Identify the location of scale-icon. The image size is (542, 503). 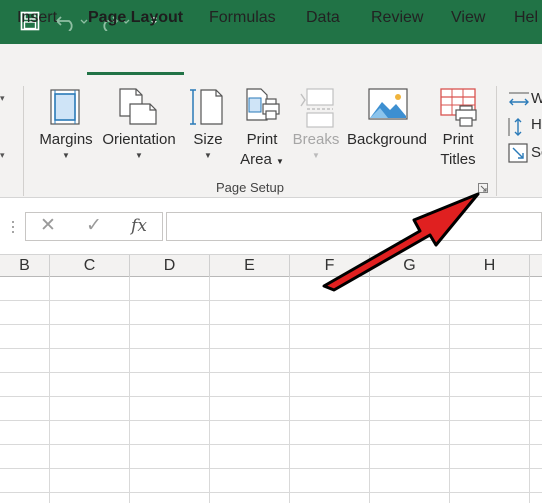
(518, 153).